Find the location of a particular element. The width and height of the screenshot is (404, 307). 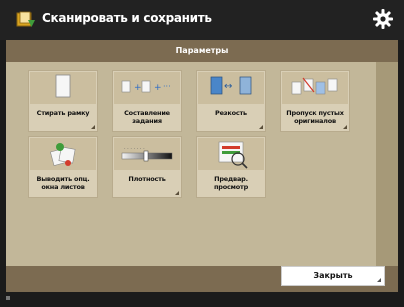

tile-preview: Предвар. просмотр is located at coordinates (231, 167).